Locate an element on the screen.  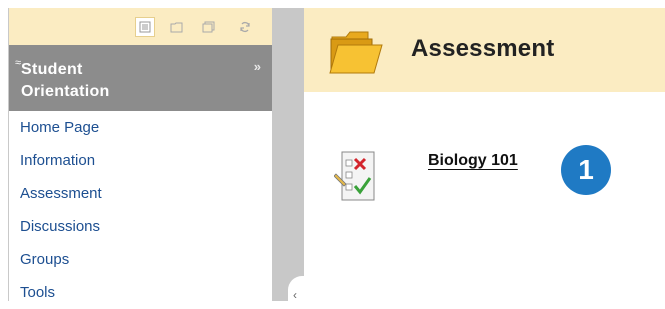
course-title-line2: Orientation is located at coordinates (65, 91).